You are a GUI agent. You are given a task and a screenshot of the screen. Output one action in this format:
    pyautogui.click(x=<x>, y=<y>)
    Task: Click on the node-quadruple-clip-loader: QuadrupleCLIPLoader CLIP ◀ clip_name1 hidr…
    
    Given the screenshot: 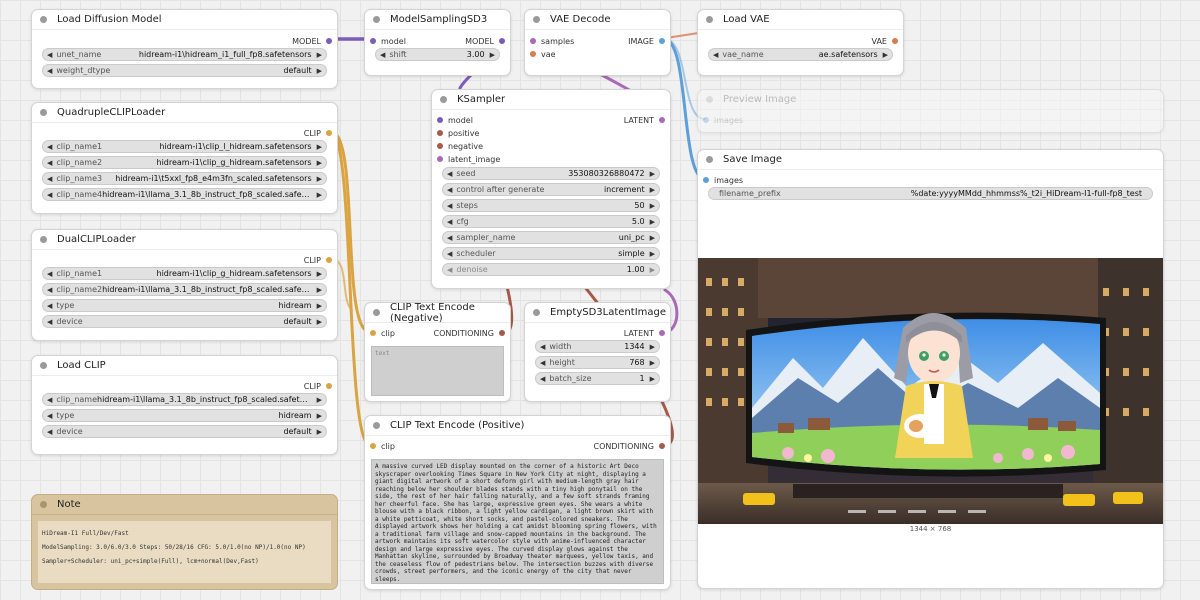 What is the action you would take?
    pyautogui.click(x=184, y=158)
    